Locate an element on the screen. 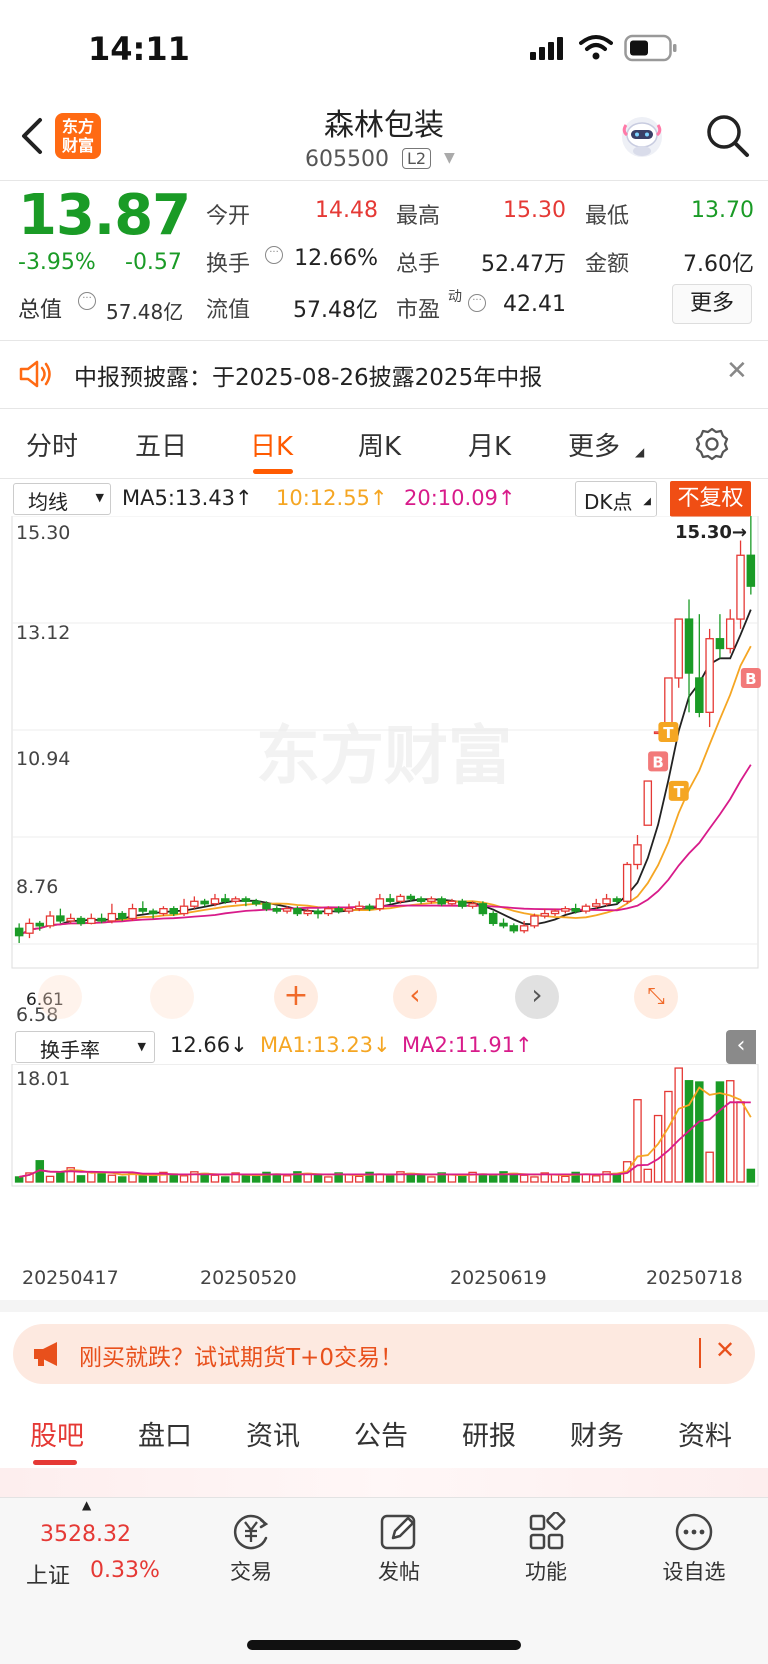  float-value: 57.48亿 is located at coordinates (335, 310).